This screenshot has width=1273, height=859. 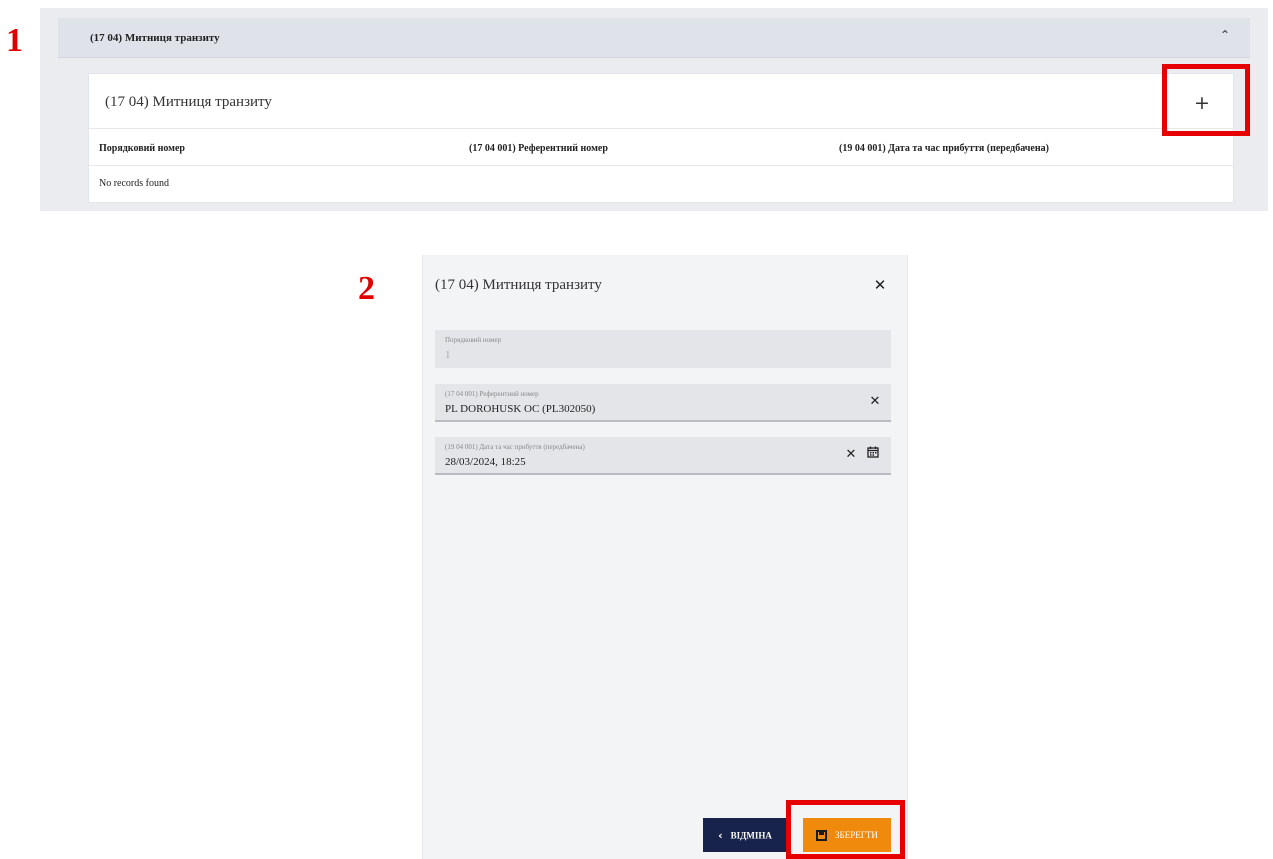 I want to click on chevron-up-icon: ⌃, so click(x=1225, y=35).